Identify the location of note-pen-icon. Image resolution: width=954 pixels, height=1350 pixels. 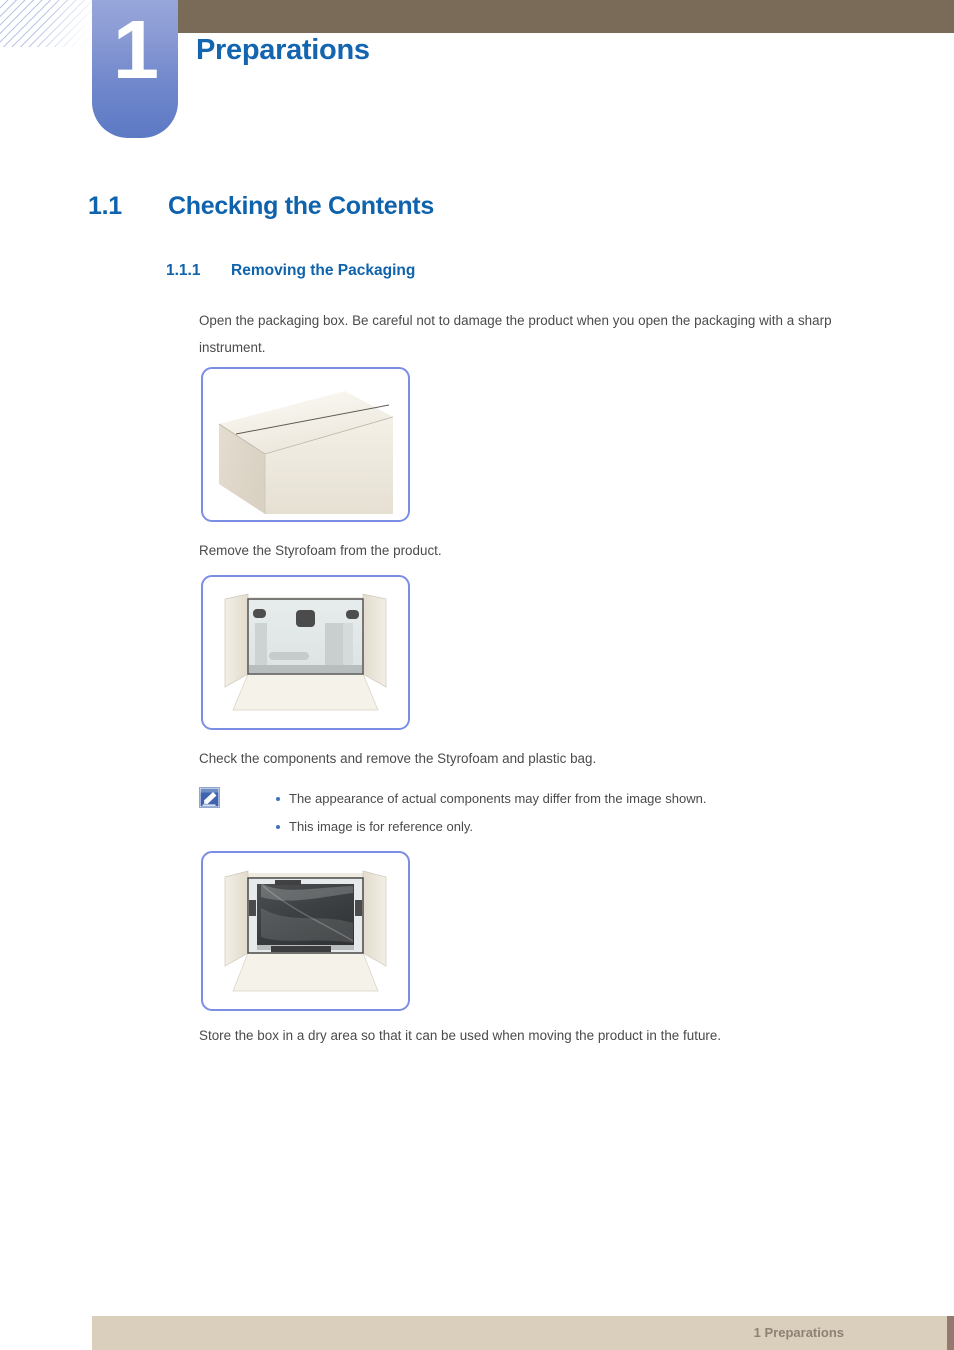
(209, 797).